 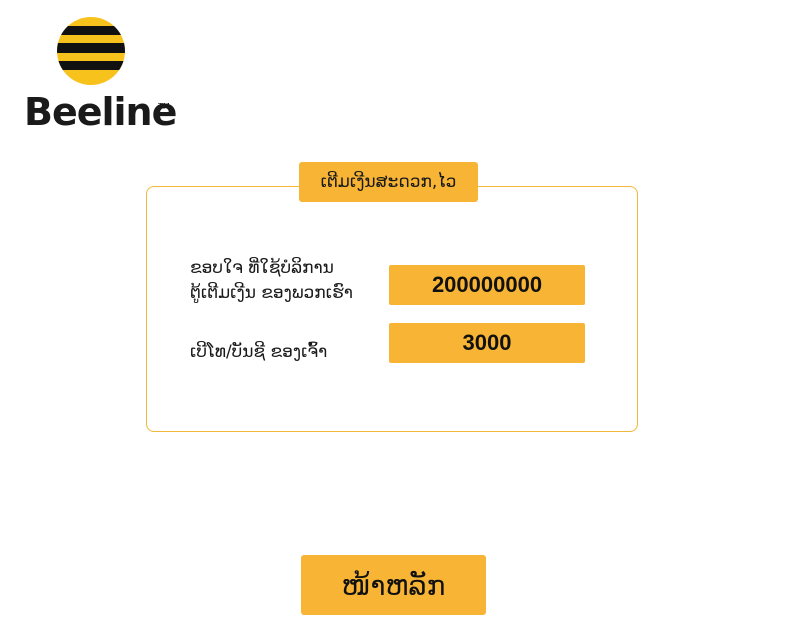 What do you see at coordinates (487, 343) in the screenshot?
I see `account-value: 3000` at bounding box center [487, 343].